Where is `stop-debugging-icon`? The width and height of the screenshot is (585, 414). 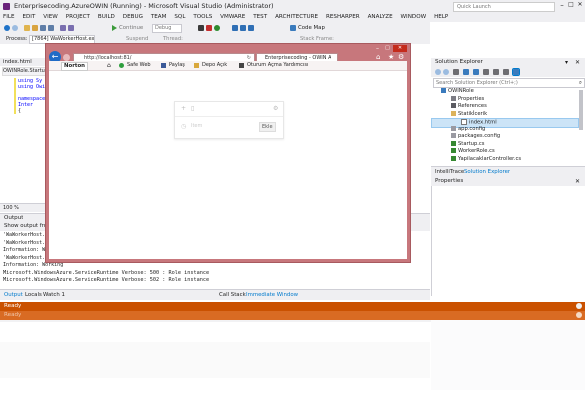
stop-debugging-icon is located at coordinates (209, 28).